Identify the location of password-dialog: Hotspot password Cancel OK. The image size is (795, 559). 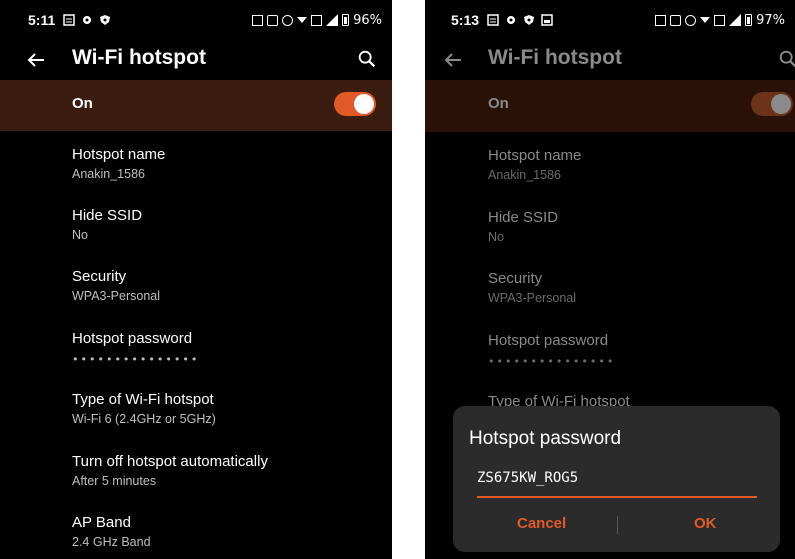
(616, 479).